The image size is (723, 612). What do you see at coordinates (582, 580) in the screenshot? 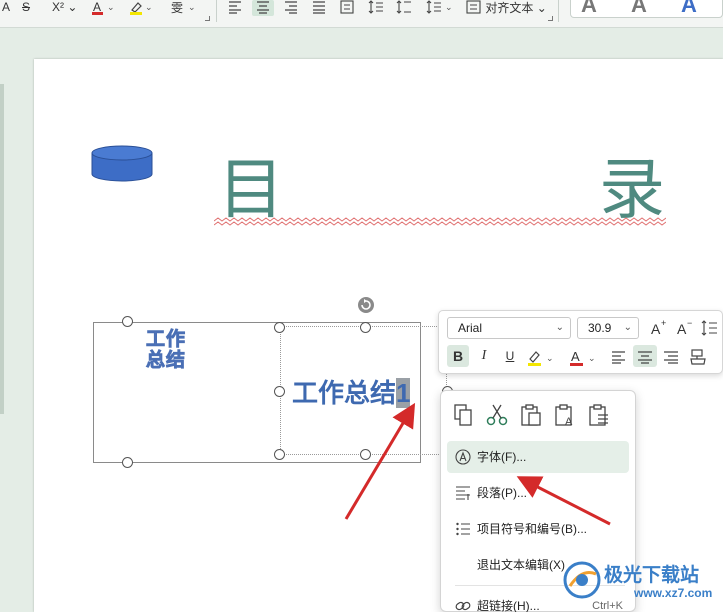
I see `watermark-logo-icon` at bounding box center [582, 580].